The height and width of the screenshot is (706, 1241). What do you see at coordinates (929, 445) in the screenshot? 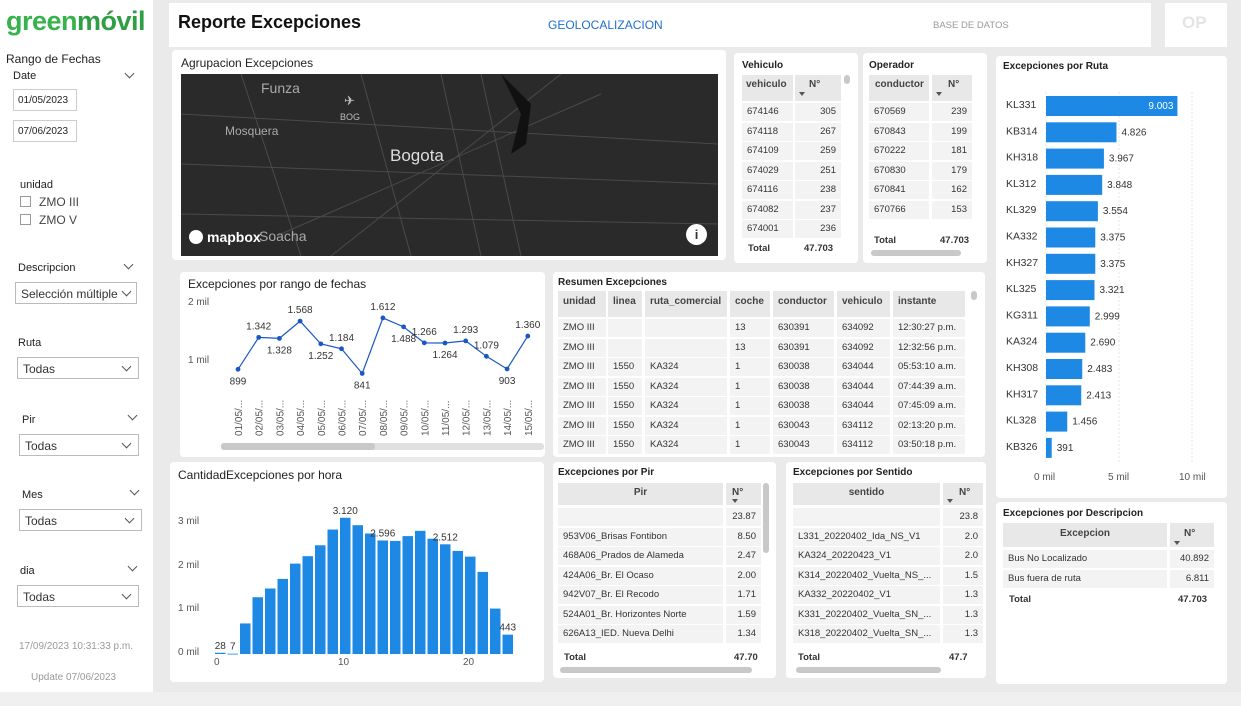
I see `resumen-cell: 03:50:18 p.m.` at bounding box center [929, 445].